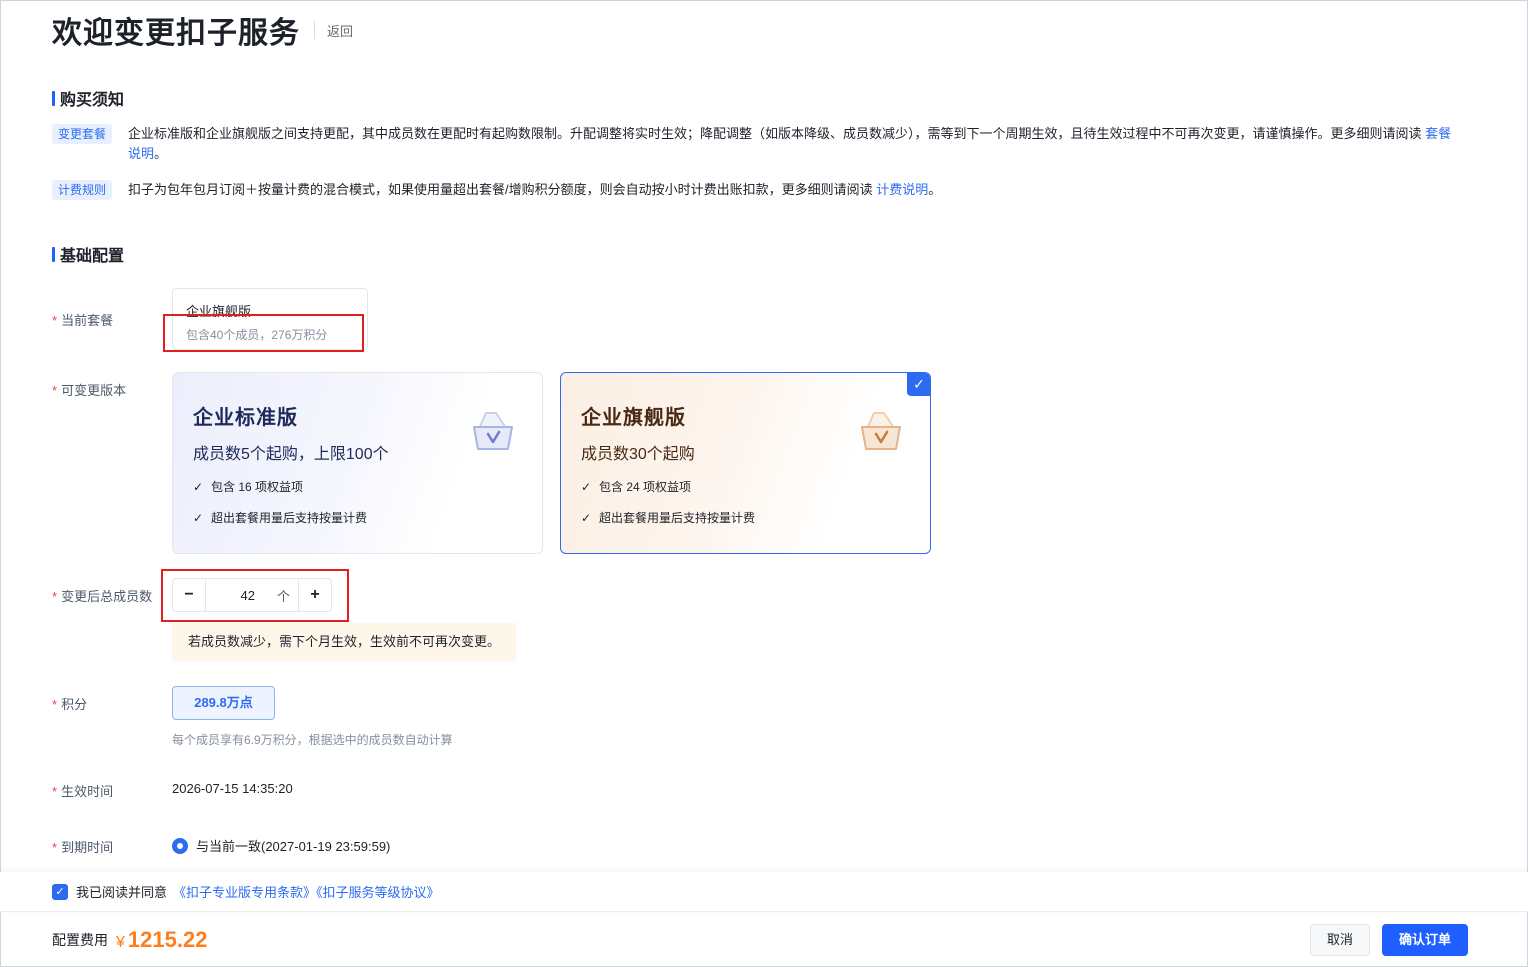 The image size is (1528, 967). What do you see at coordinates (176, 33) in the screenshot?
I see `page-title: 欢迎变更扣子服务` at bounding box center [176, 33].